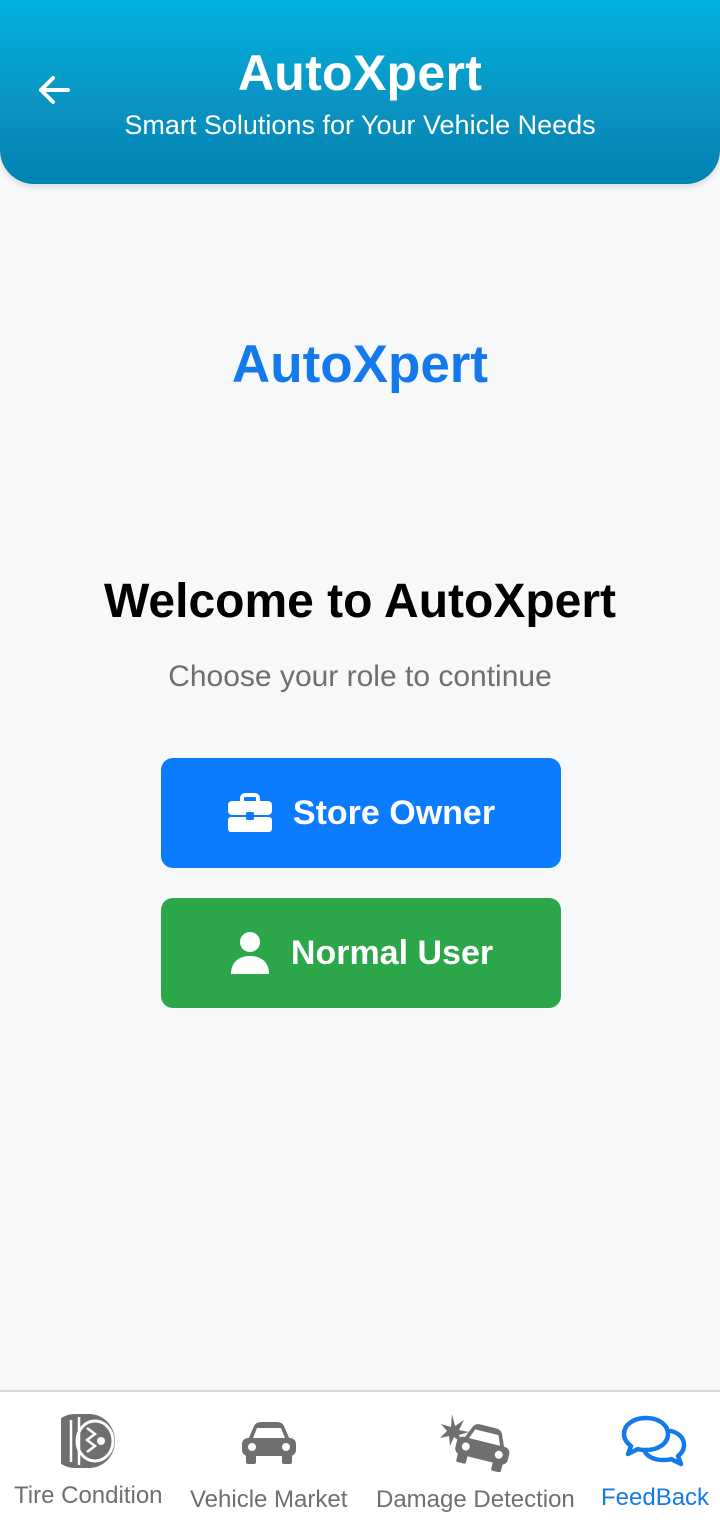  Describe the element at coordinates (269, 1499) in the screenshot. I see `nav-label-vehicle-market: Vehicle Market` at that location.